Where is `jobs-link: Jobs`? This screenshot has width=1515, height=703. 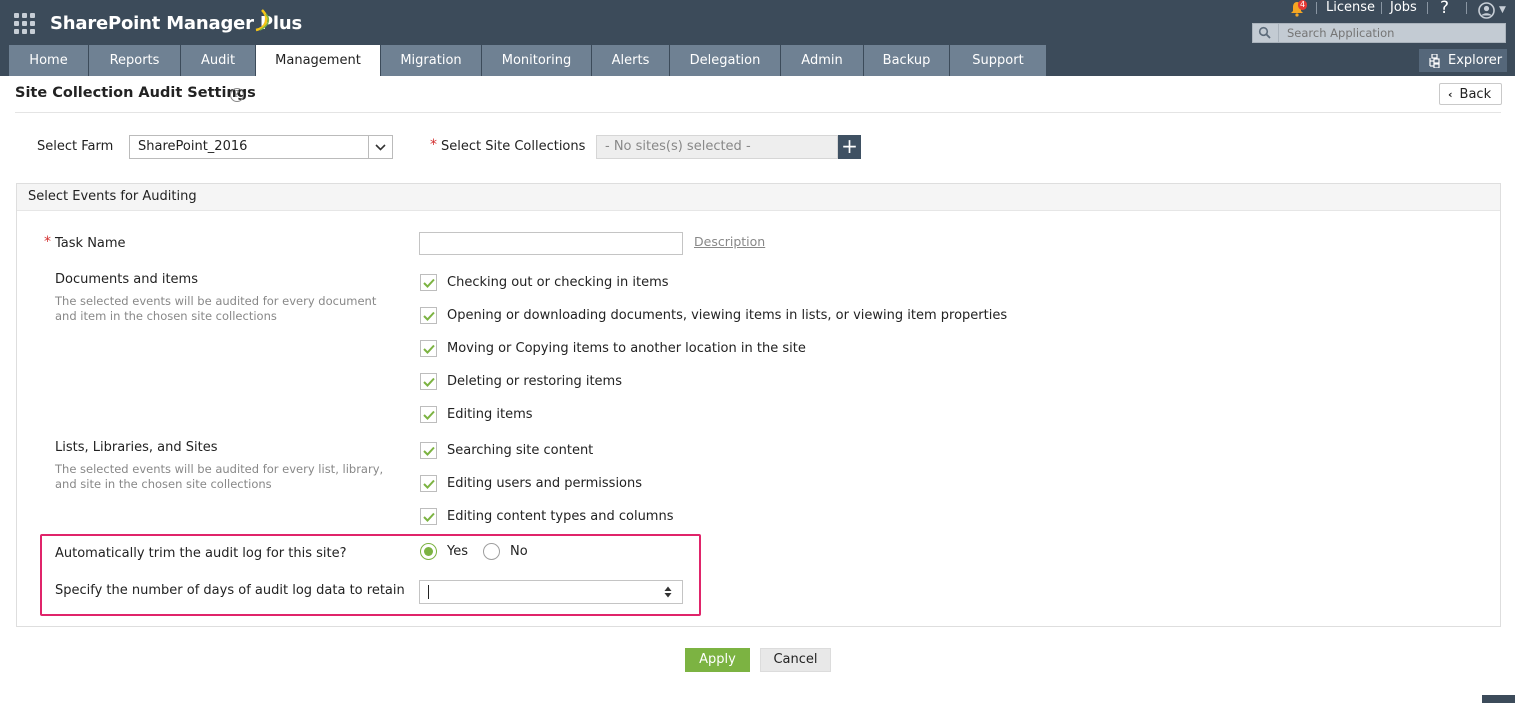
jobs-link: Jobs is located at coordinates (1403, 7).